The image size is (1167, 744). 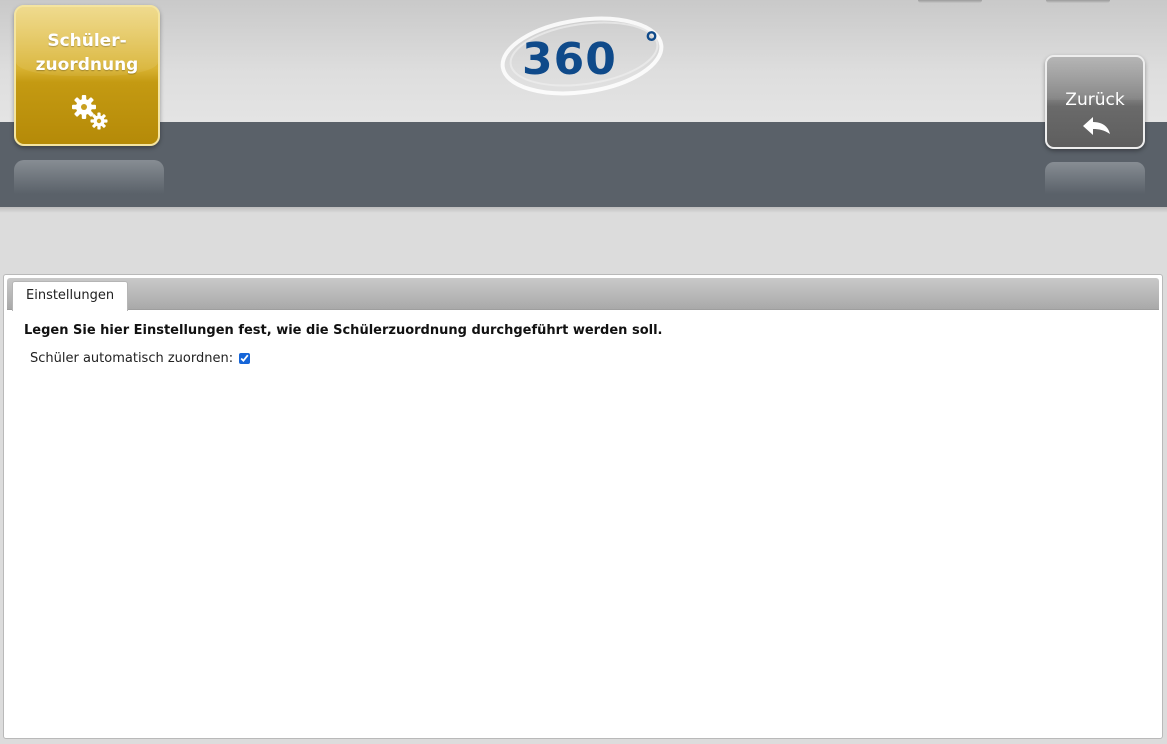 What do you see at coordinates (583, 164) in the screenshot?
I see `header-band` at bounding box center [583, 164].